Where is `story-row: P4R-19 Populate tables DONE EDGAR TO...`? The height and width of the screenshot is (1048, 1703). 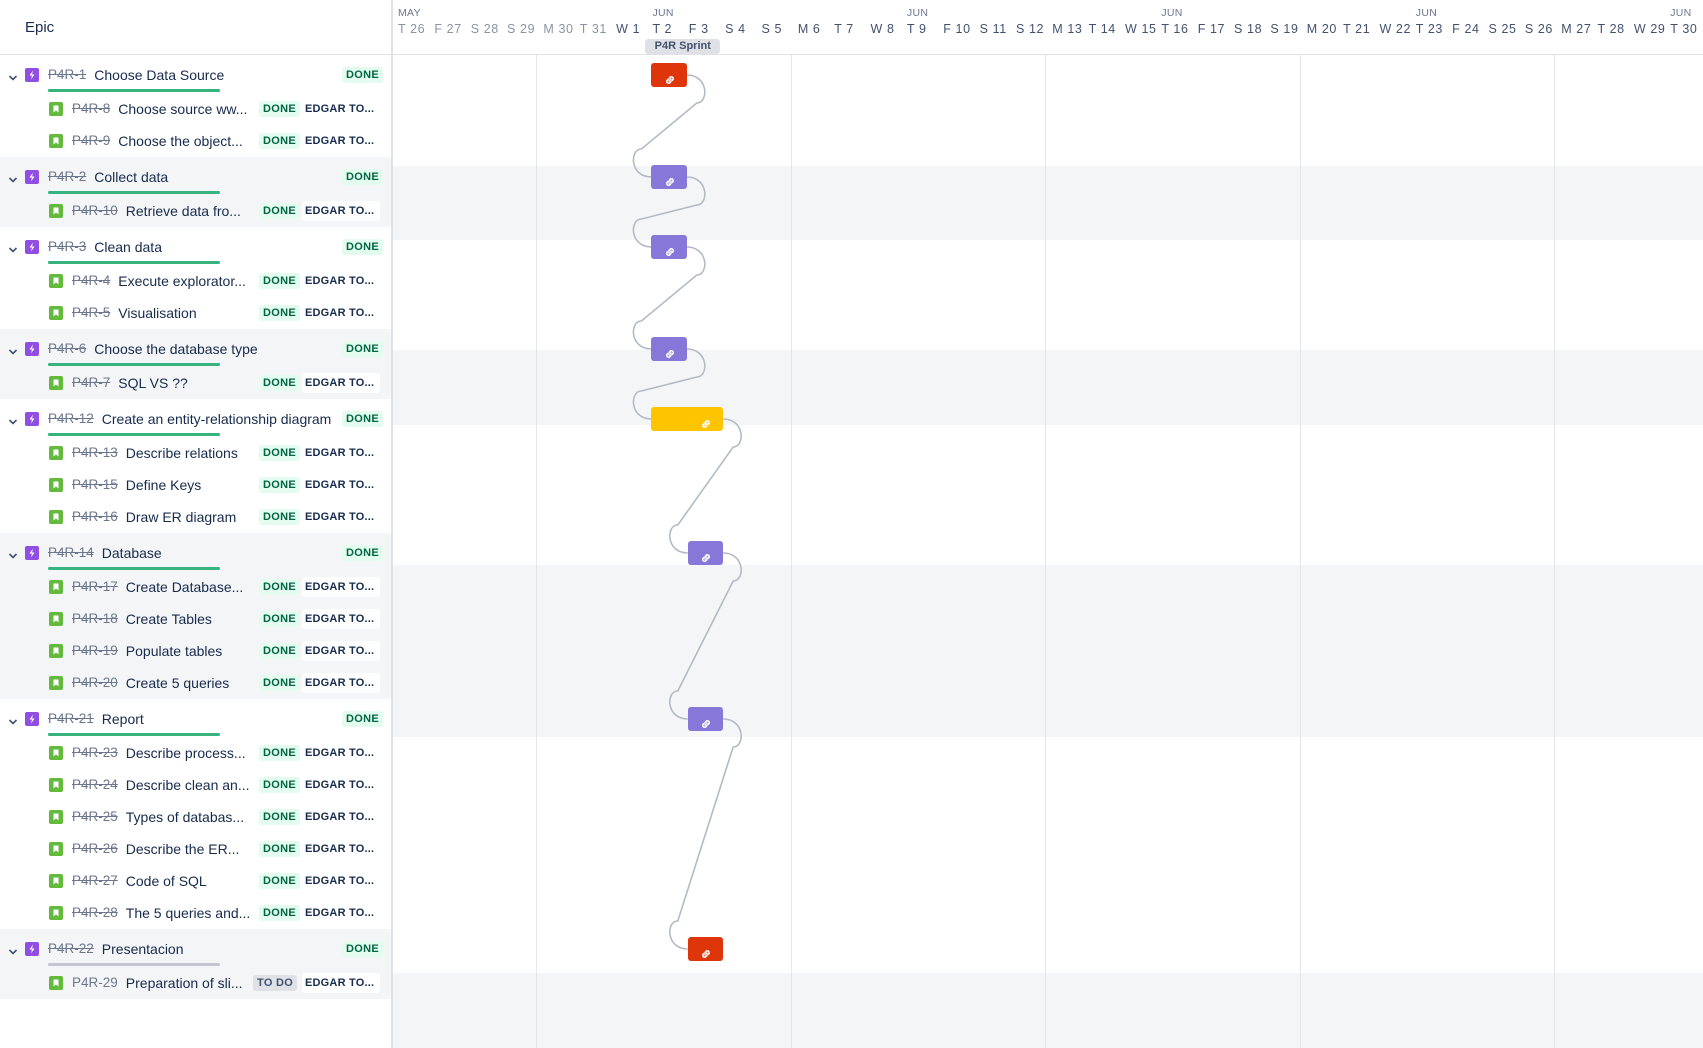
story-row: P4R-19 Populate tables DONE EDGAR TO... is located at coordinates (195, 651).